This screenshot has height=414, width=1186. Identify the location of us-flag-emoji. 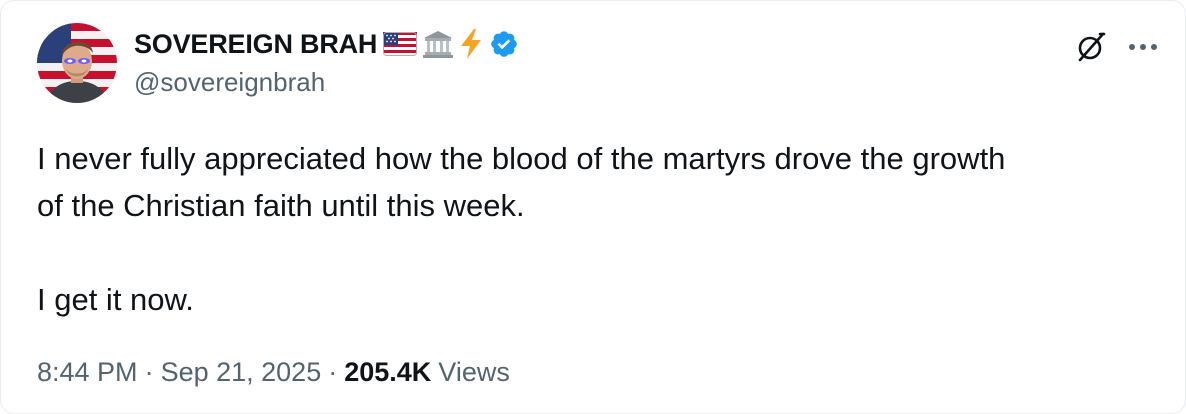
(400, 44).